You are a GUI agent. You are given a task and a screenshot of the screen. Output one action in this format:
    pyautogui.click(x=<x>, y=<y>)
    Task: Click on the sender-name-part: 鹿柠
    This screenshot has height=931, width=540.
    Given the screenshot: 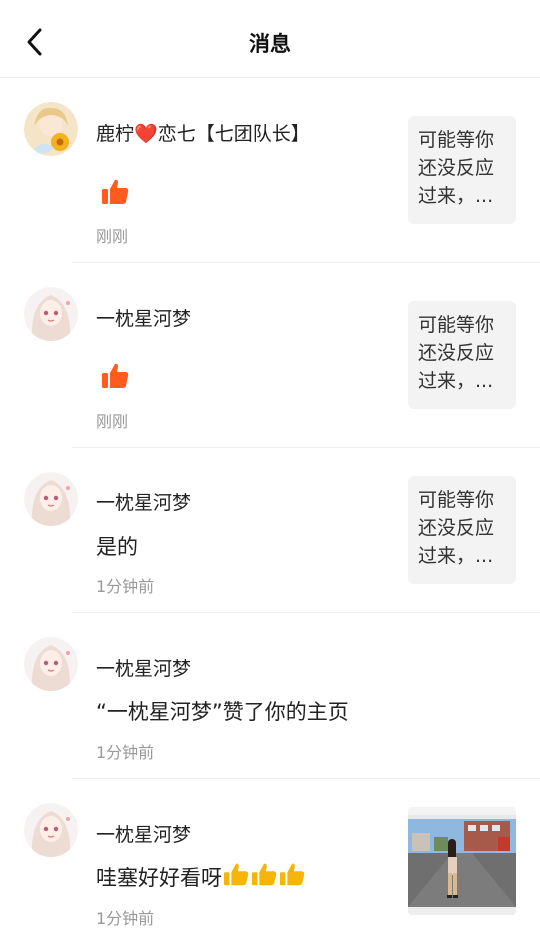 What is the action you would take?
    pyautogui.click(x=115, y=134)
    